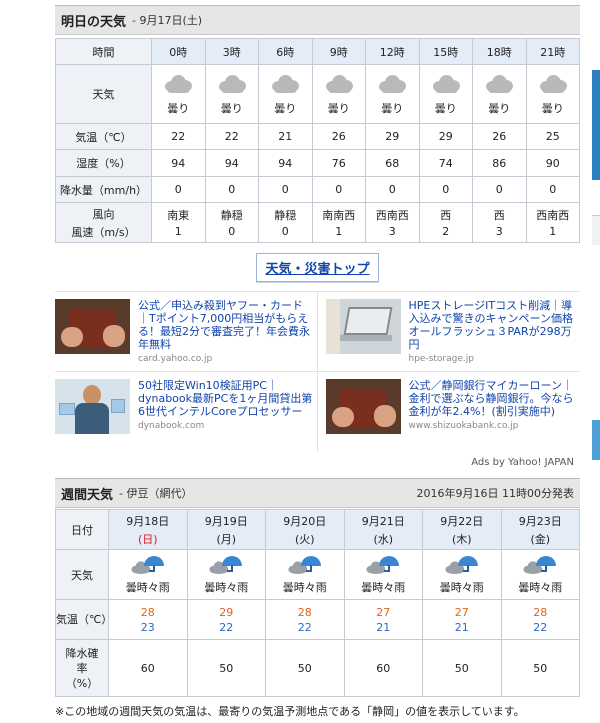 Image resolution: width=600 pixels, height=723 pixels. I want to click on precip-probability-cell: 60, so click(383, 668).